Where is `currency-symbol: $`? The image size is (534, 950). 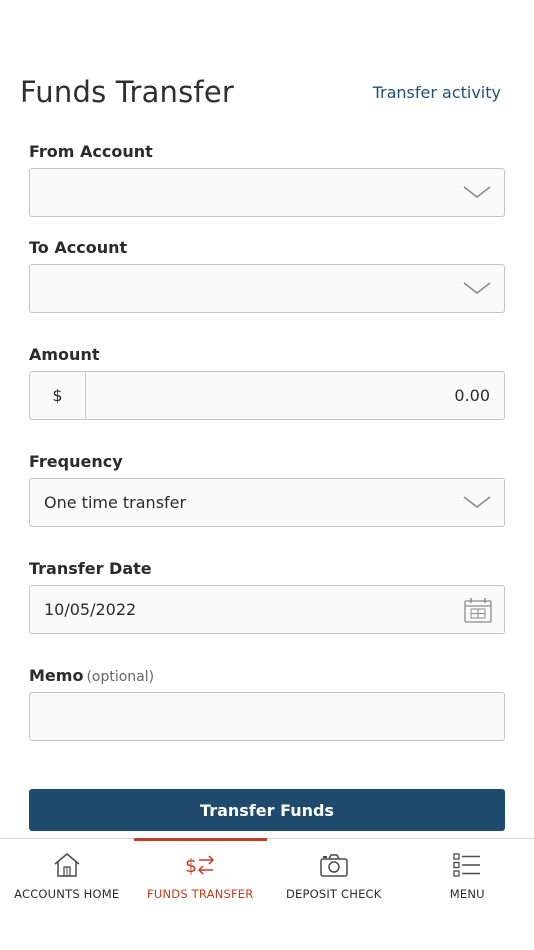
currency-symbol: $ is located at coordinates (58, 395).